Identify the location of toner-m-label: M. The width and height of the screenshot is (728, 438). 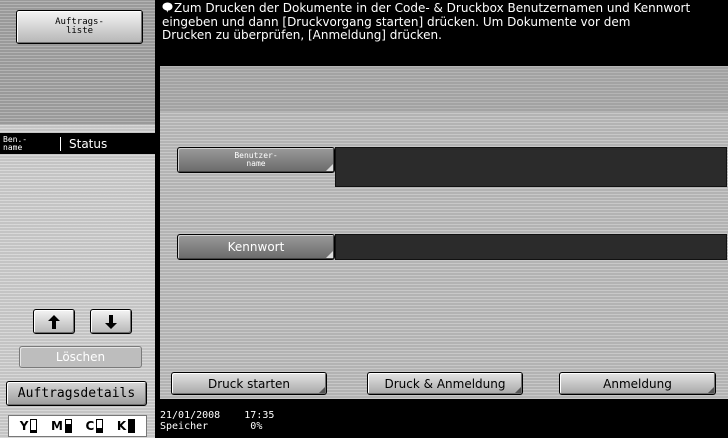
(57, 426).